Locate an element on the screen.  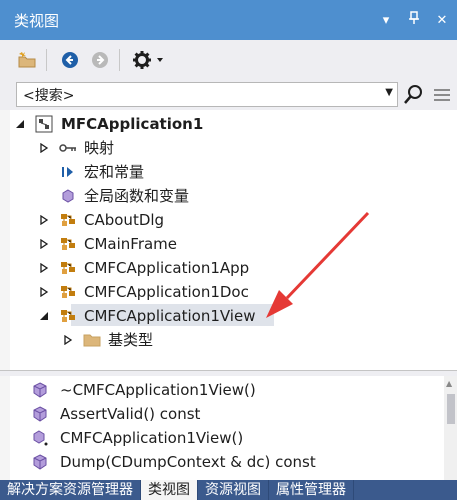
toolbar is located at coordinates (228, 60).